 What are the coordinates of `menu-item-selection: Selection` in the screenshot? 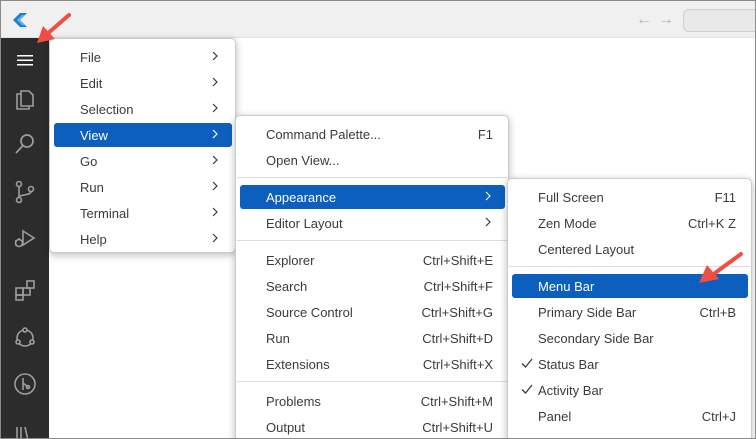 It's located at (143, 109).